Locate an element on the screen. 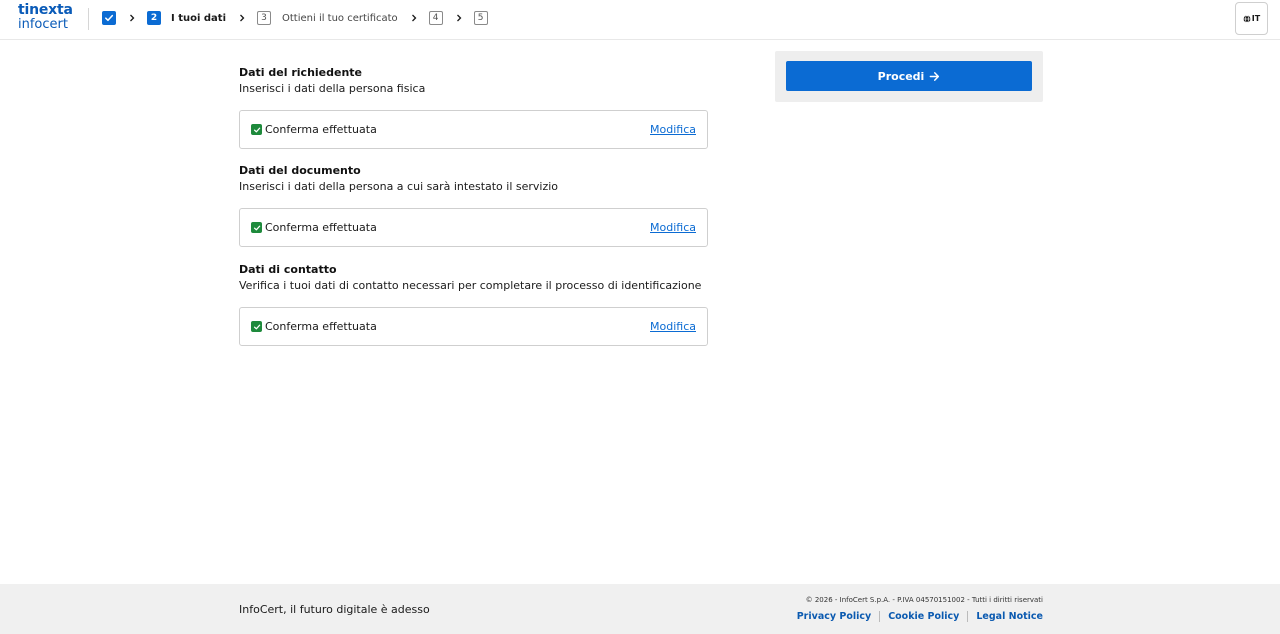 The height and width of the screenshot is (634, 1280). step-4-number: 4 is located at coordinates (435, 18).